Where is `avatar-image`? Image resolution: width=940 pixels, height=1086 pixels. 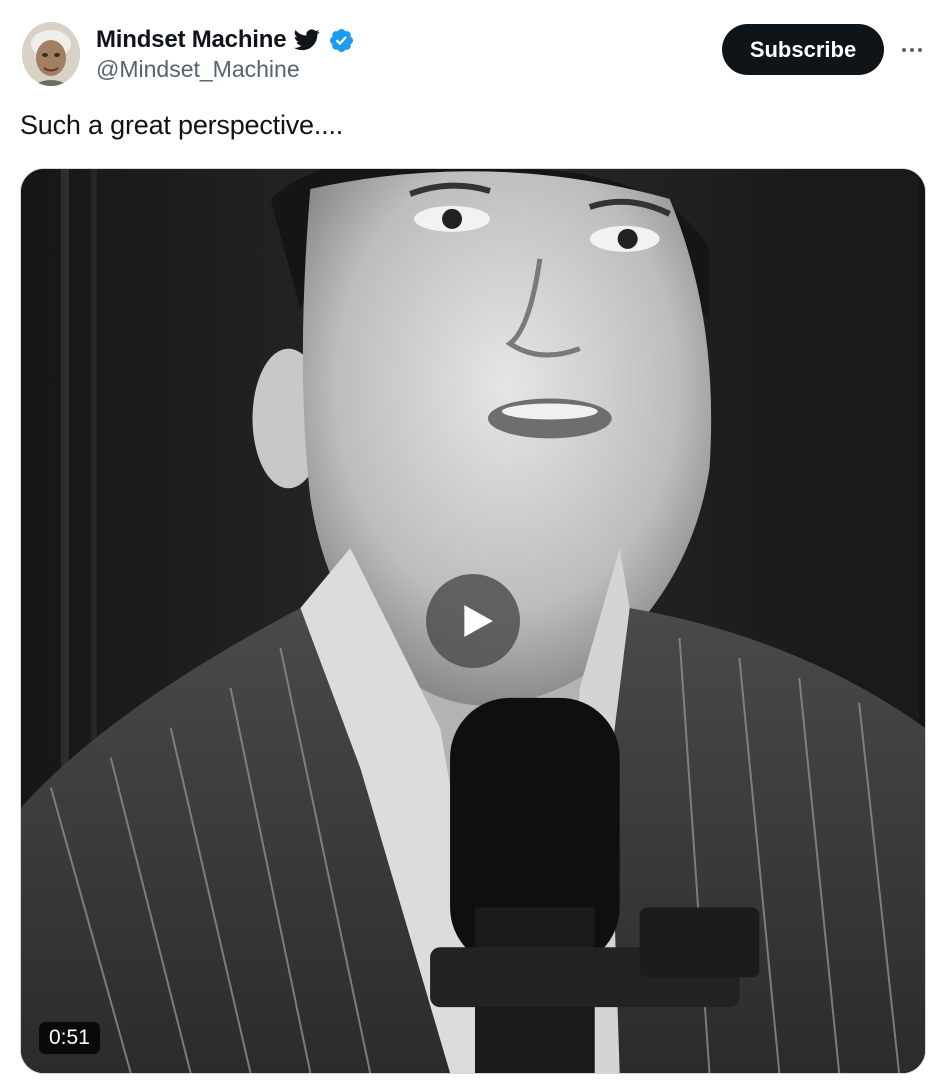
avatar-image is located at coordinates (51, 54).